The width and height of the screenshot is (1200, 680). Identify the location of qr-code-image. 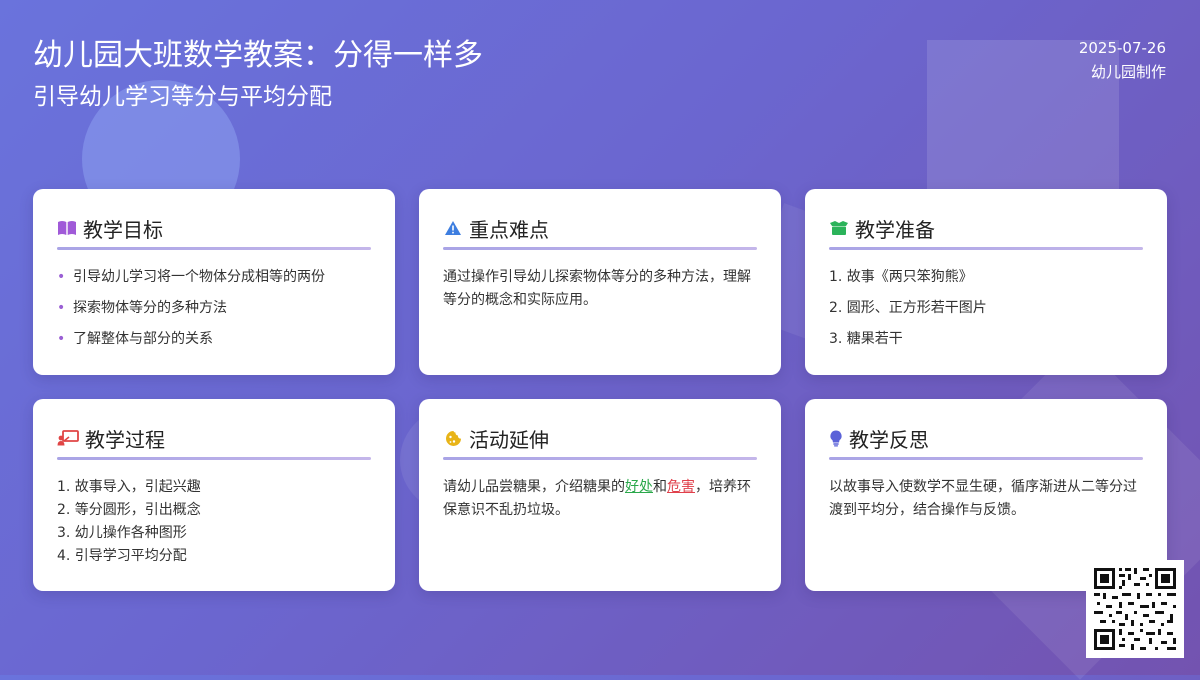
(1135, 609).